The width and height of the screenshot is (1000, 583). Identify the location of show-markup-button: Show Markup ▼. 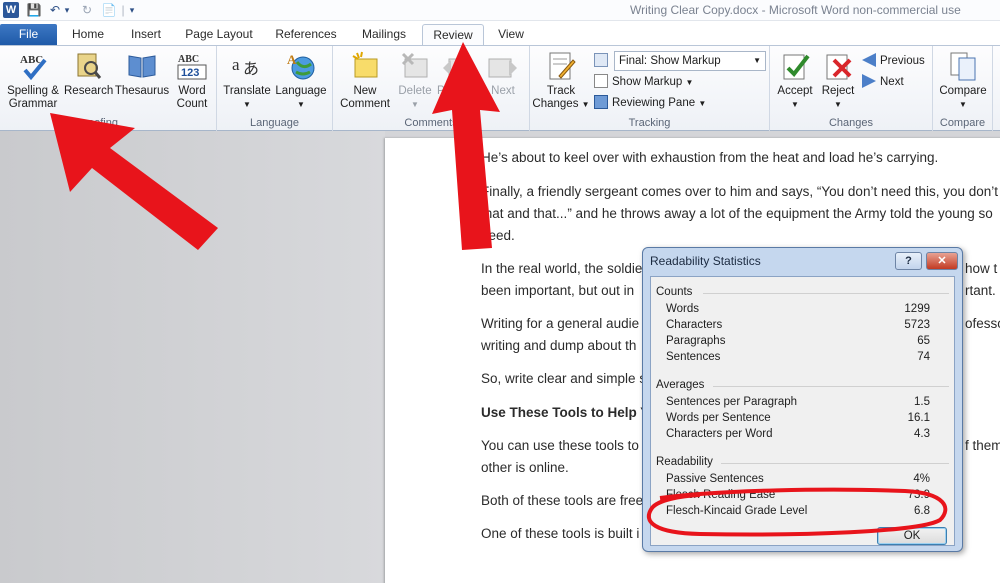
(643, 82).